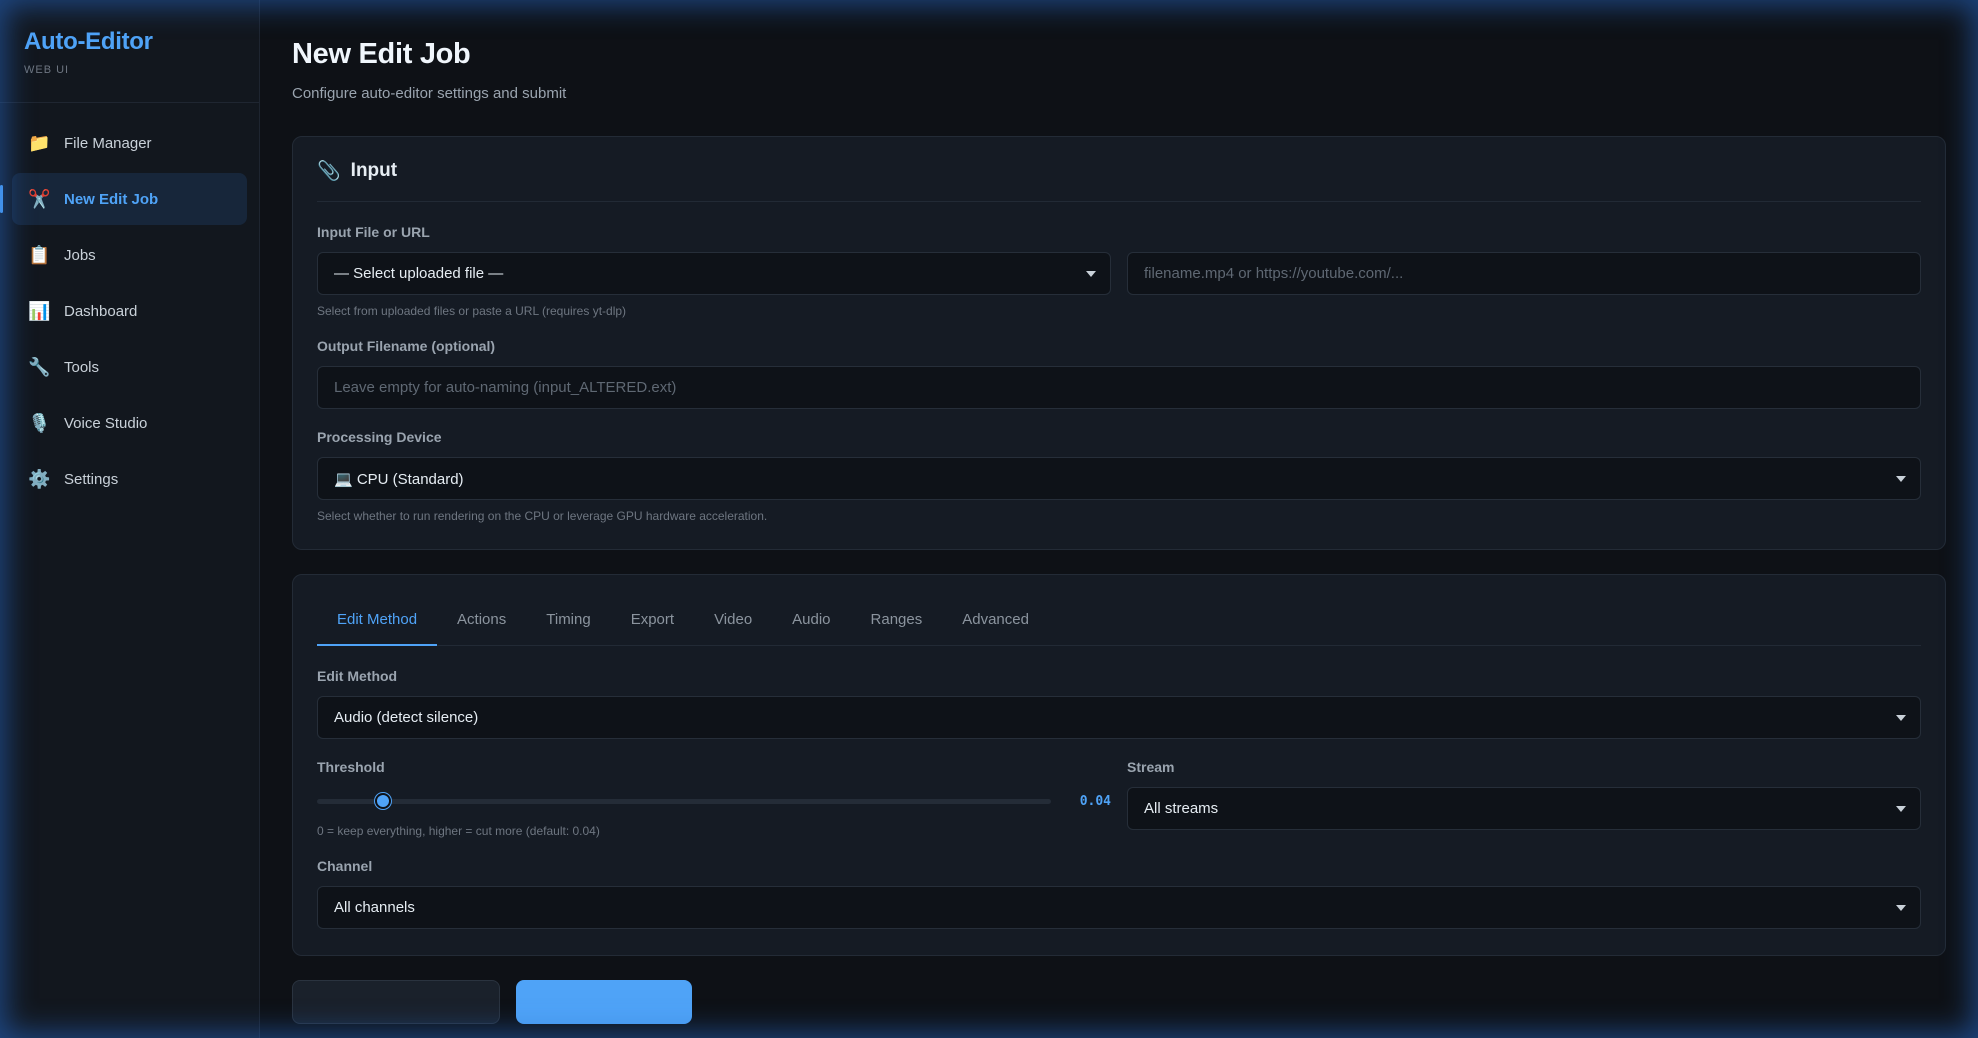 This screenshot has height=1038, width=1978. Describe the element at coordinates (91, 479) in the screenshot. I see `sidebar-item-label: Settings` at that location.